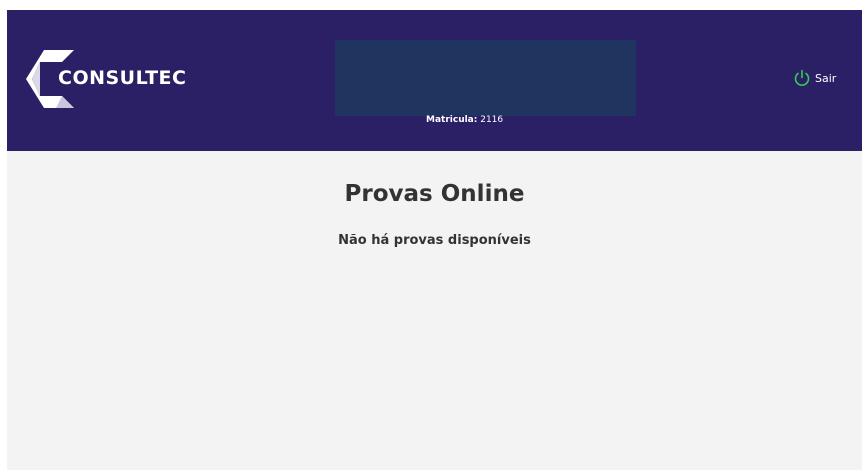 The image size is (862, 470). What do you see at coordinates (485, 78) in the screenshot?
I see `user-info-box` at bounding box center [485, 78].